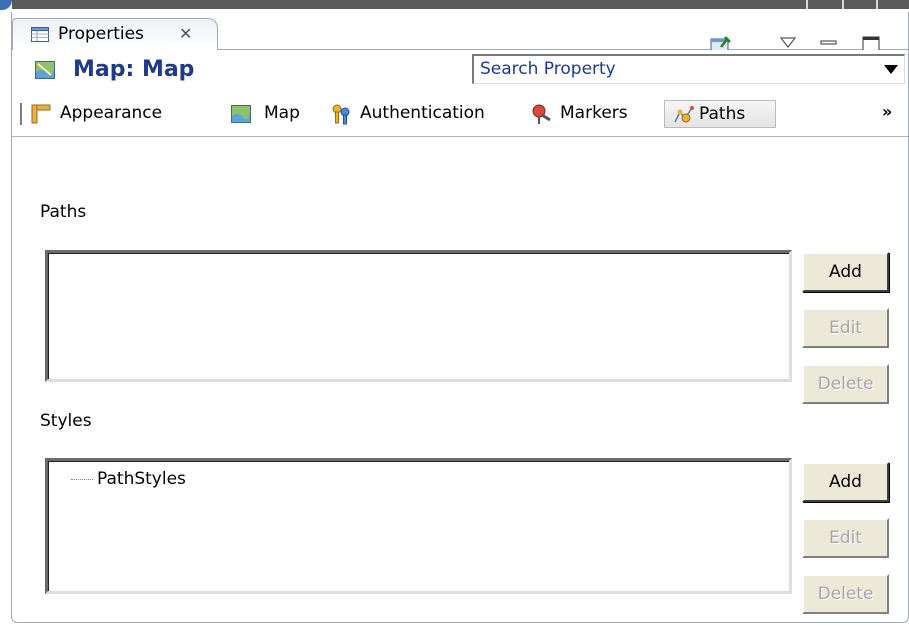 The width and height of the screenshot is (909, 626). What do you see at coordinates (101, 34) in the screenshot?
I see `properties-tab-label: Properties` at bounding box center [101, 34].